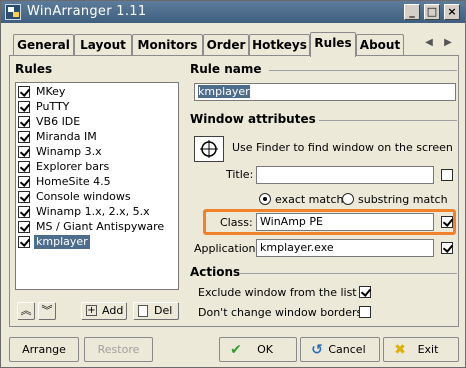 The width and height of the screenshot is (466, 368). Describe the element at coordinates (348, 199) in the screenshot. I see `substring-match-radio` at that location.